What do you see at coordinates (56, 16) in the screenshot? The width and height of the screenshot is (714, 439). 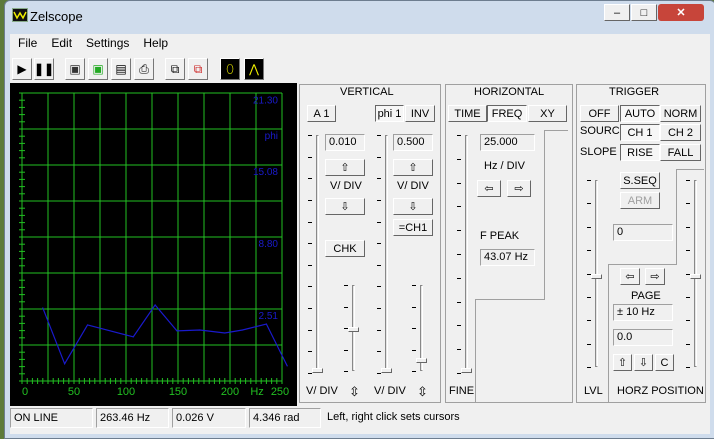 I see `window-title: Zelscope` at bounding box center [56, 16].